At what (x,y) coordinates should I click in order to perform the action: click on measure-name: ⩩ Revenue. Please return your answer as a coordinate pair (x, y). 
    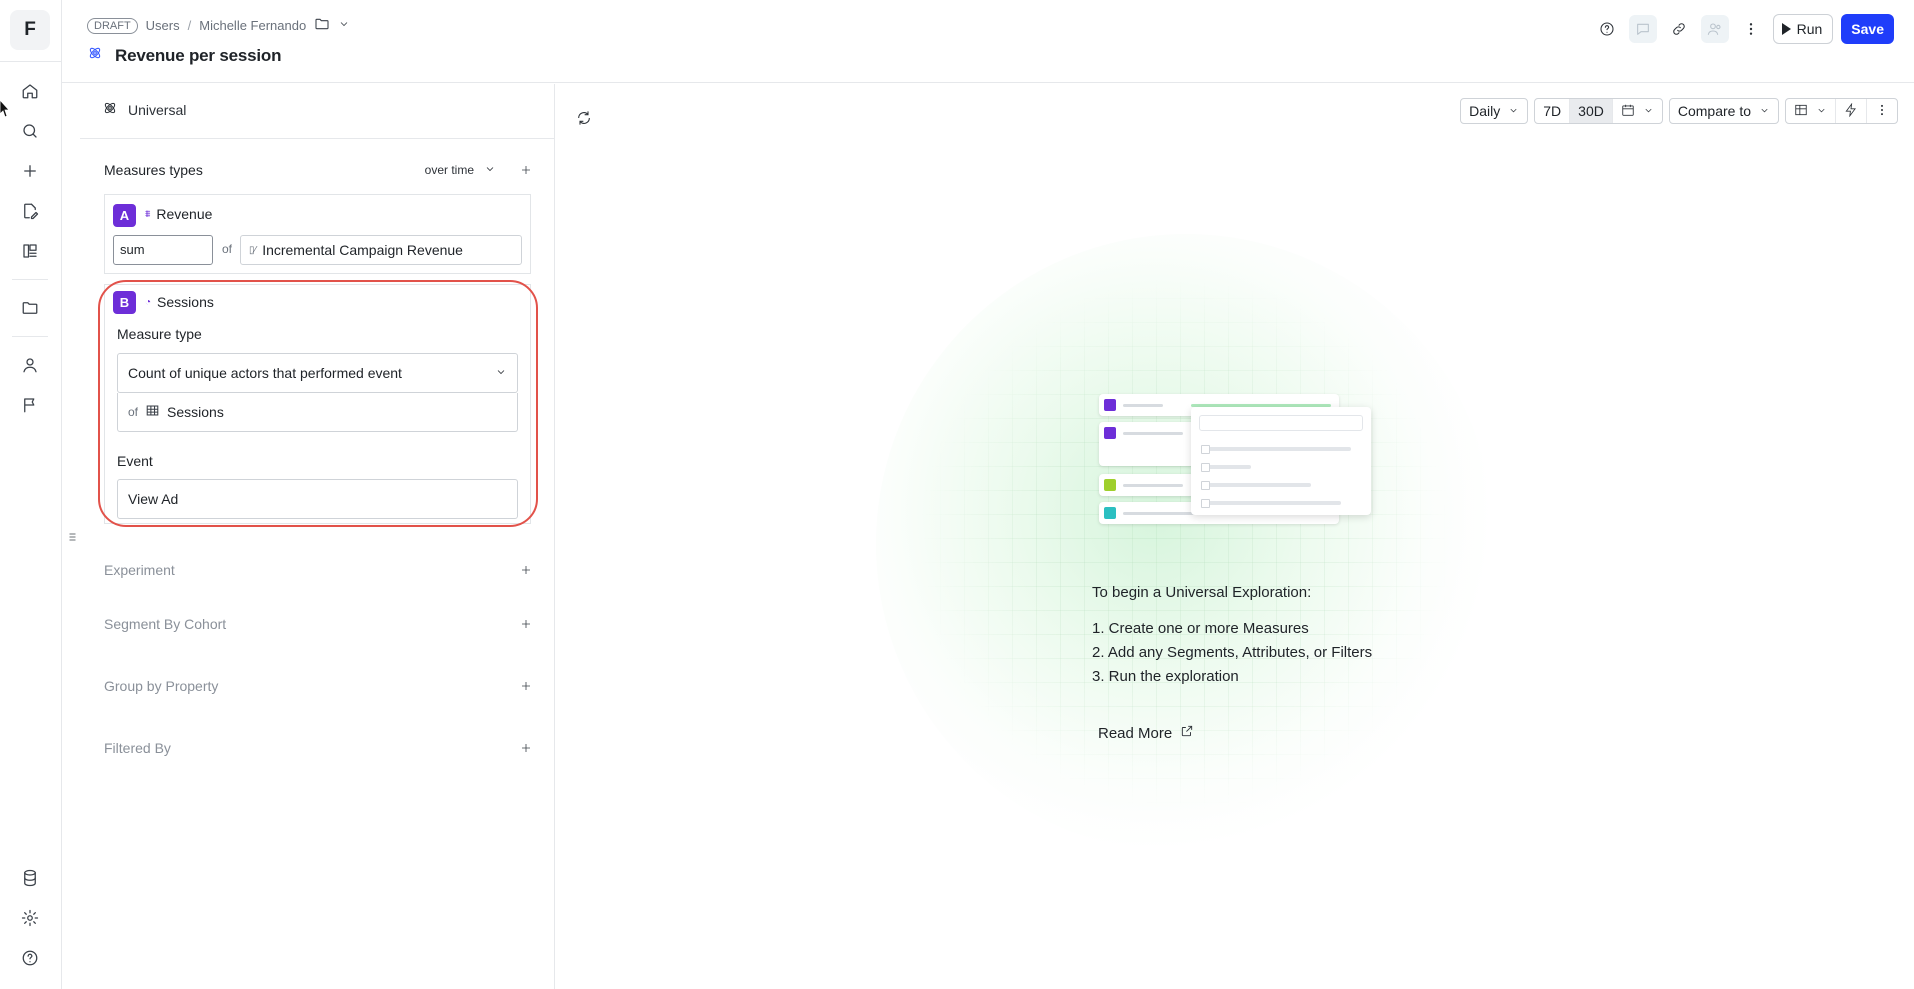
    Looking at the image, I should click on (178, 214).